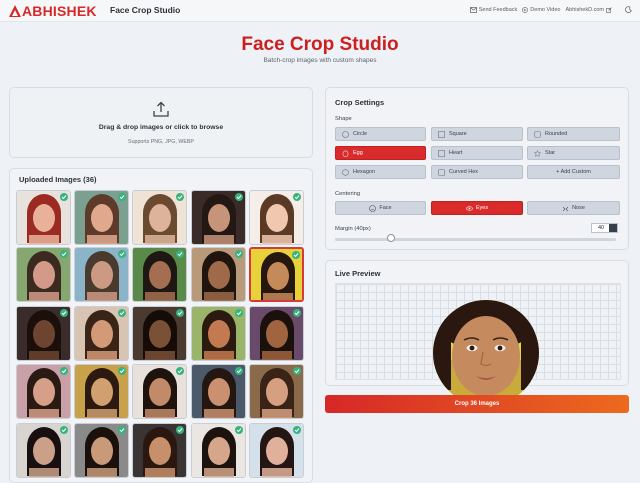 The height and width of the screenshot is (483, 640). I want to click on live-preview-panel: Live Preview, so click(477, 333).